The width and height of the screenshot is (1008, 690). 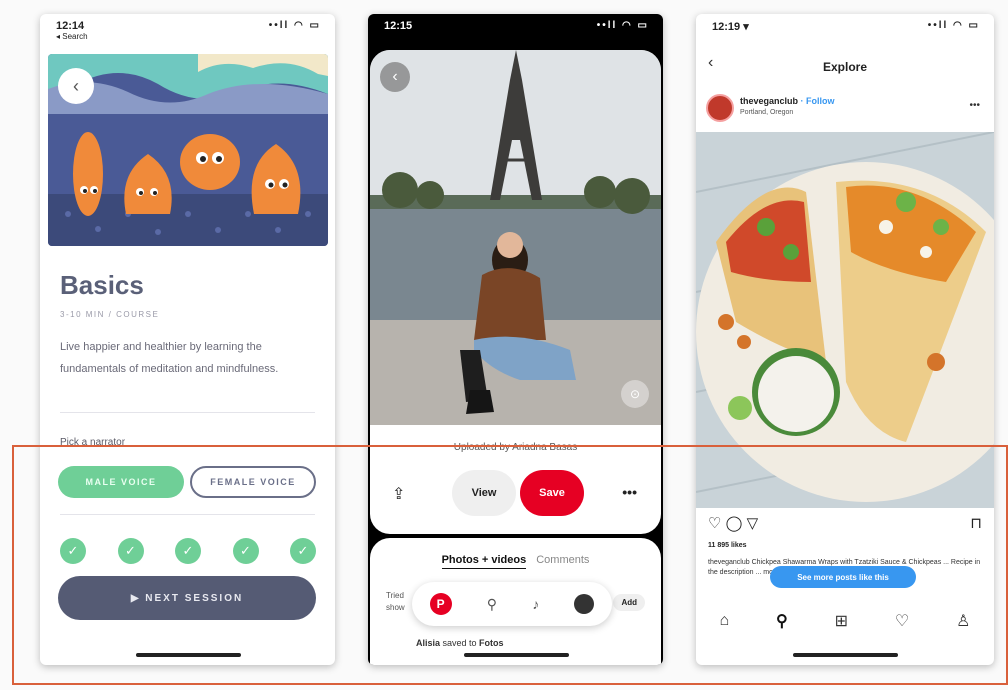 What do you see at coordinates (70, 26) in the screenshot?
I see `status-time: 12:14` at bounding box center [70, 26].